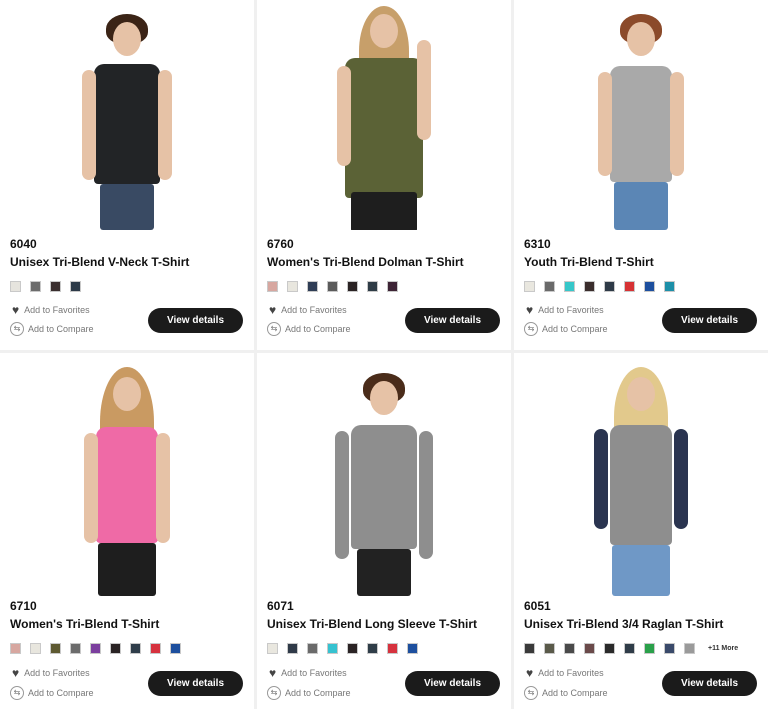  Describe the element at coordinates (723, 648) in the screenshot. I see `more-colors-link: +11 More` at that location.